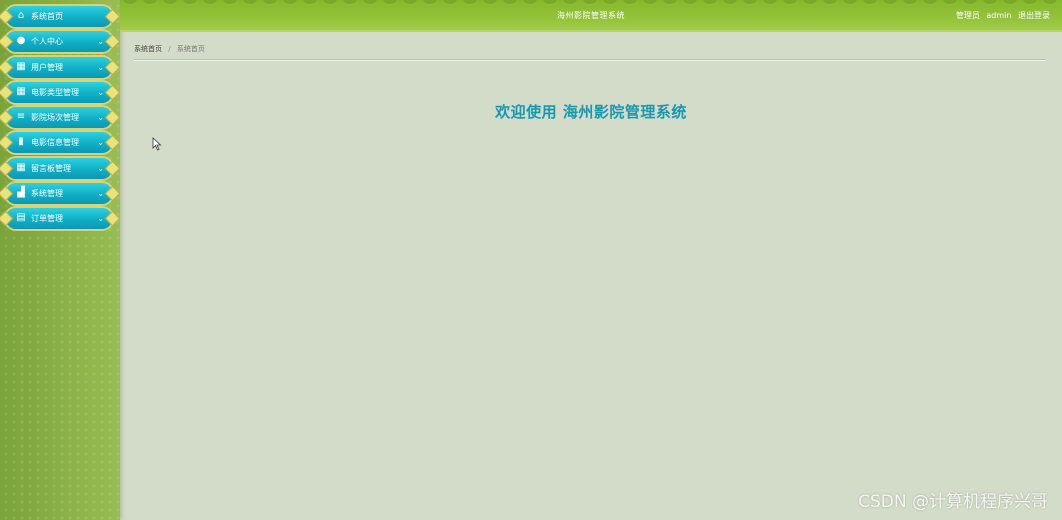 This screenshot has width=1062, height=520. I want to click on topbar: 海州影院管理系统 管理员 admin 退出登录, so click(591, 16).